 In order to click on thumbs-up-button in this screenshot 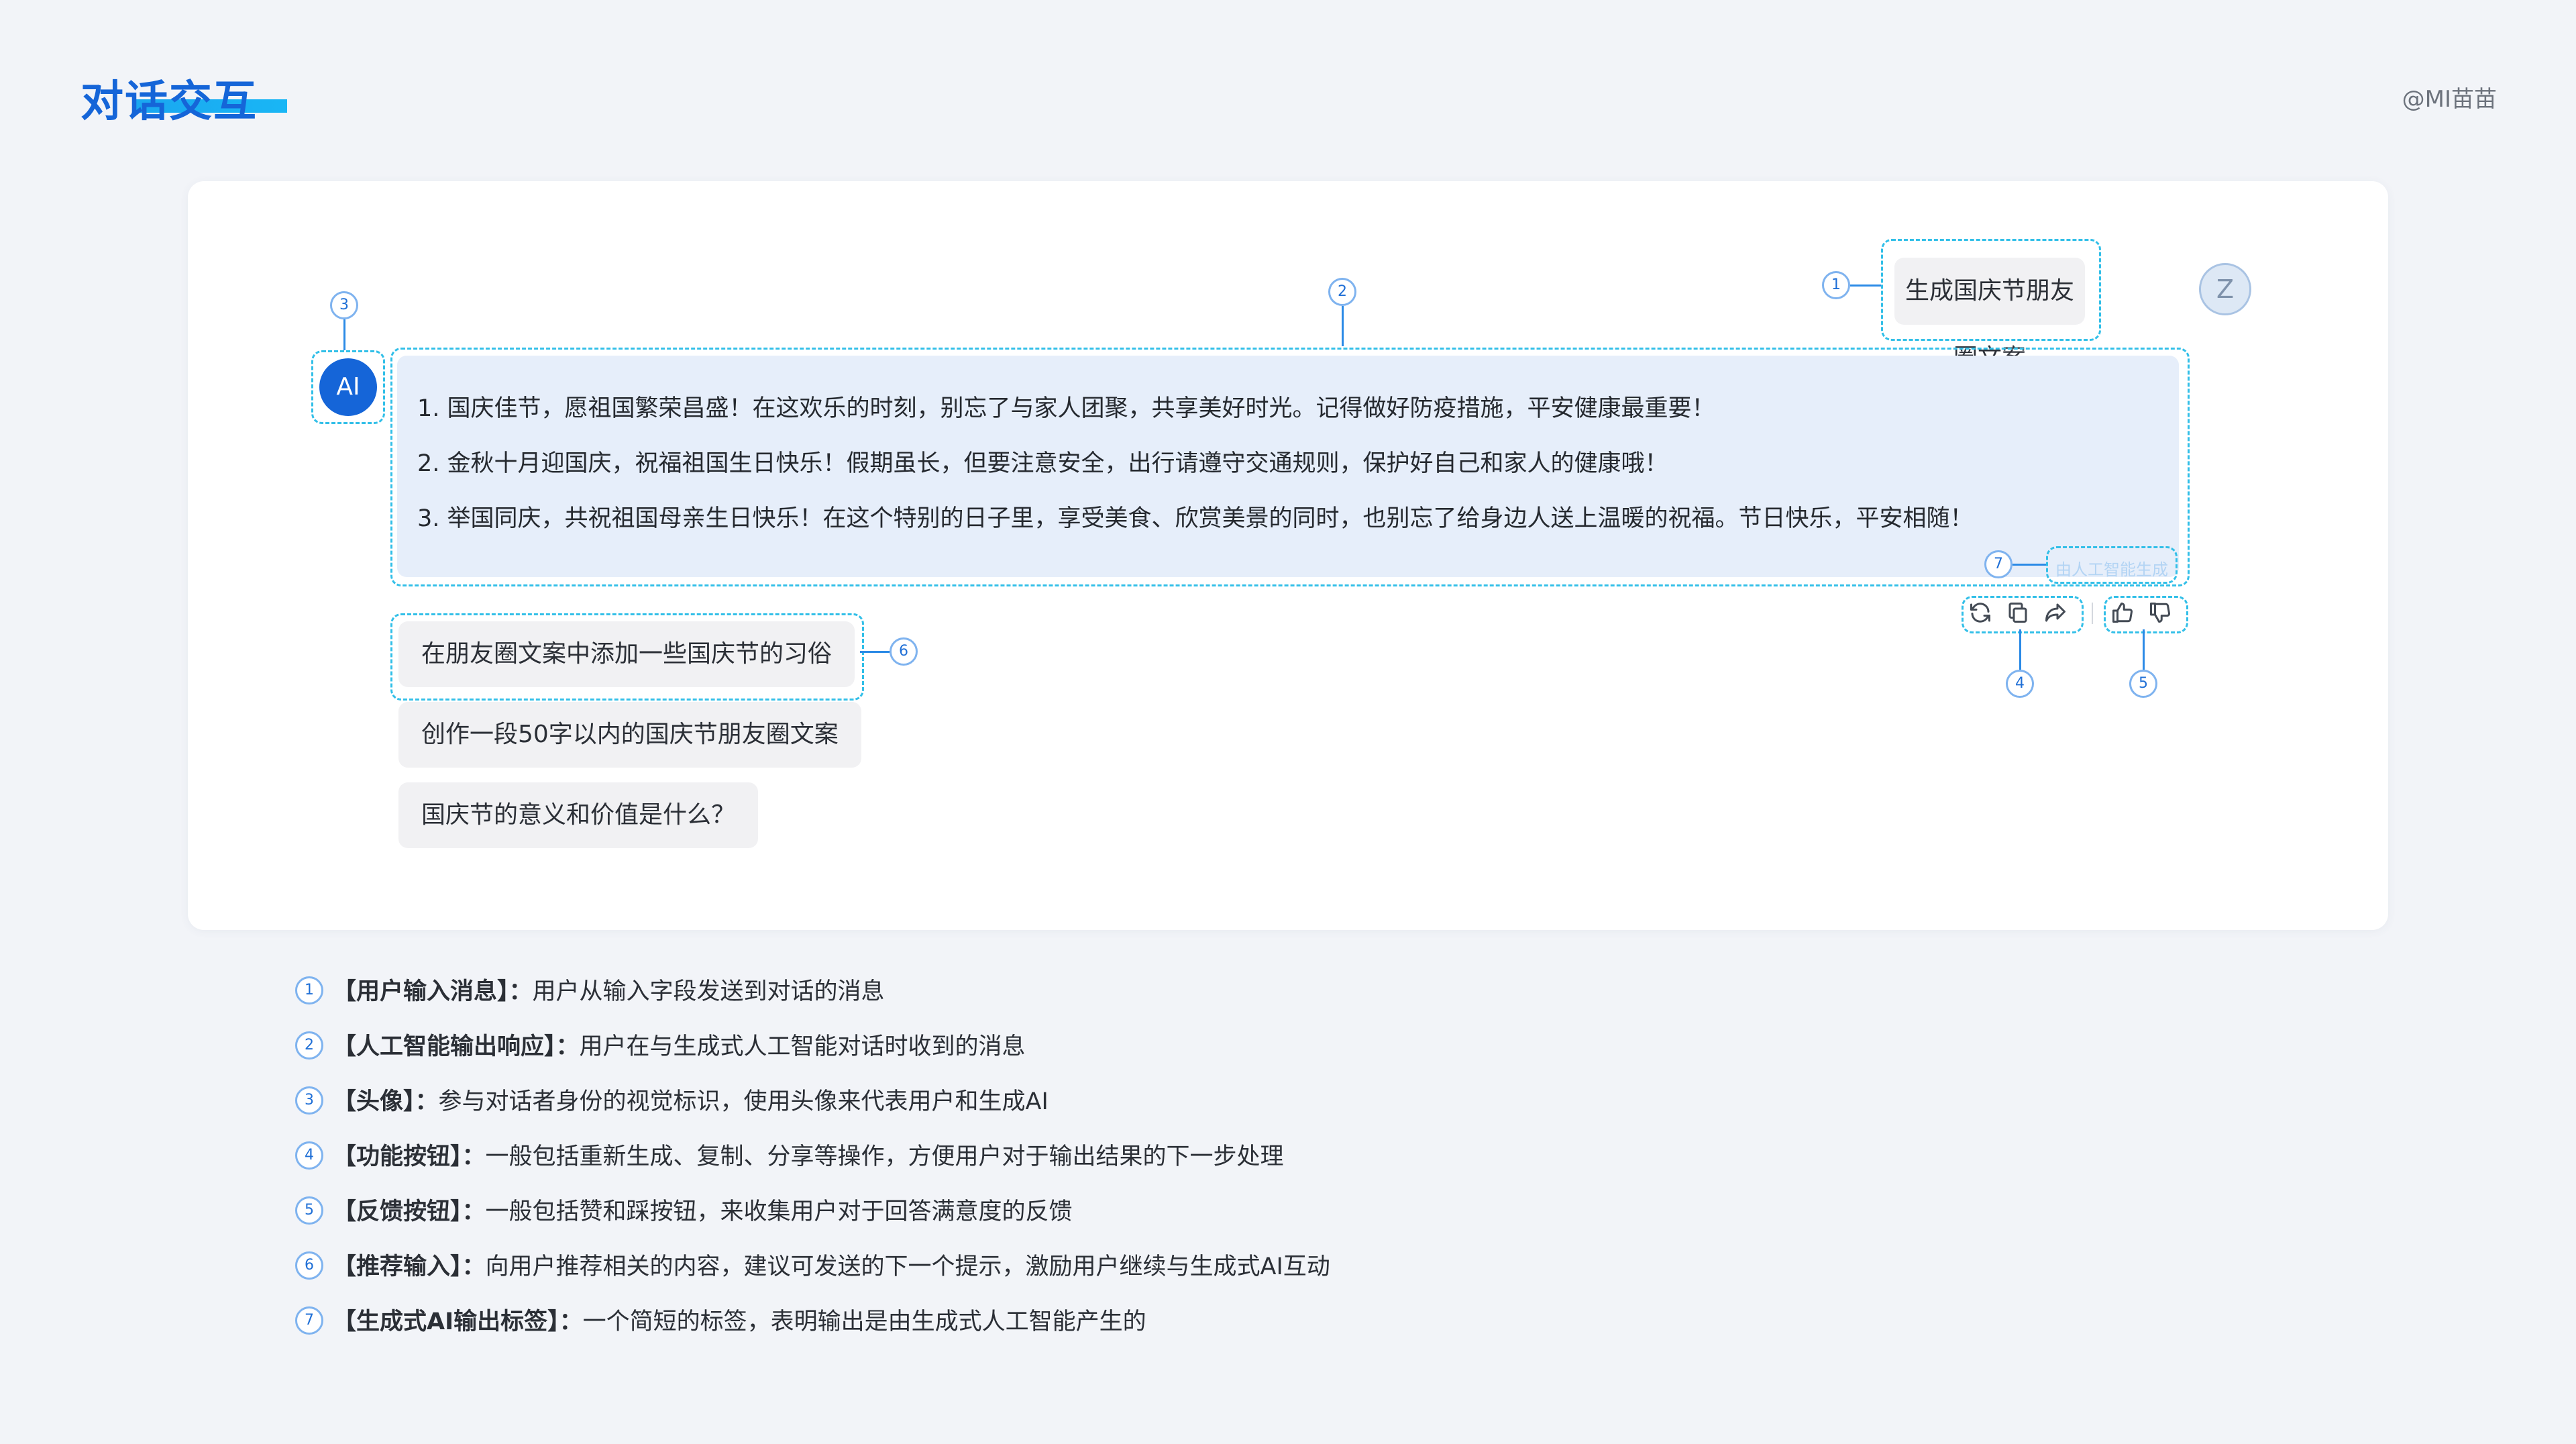, I will do `click(2122, 612)`.